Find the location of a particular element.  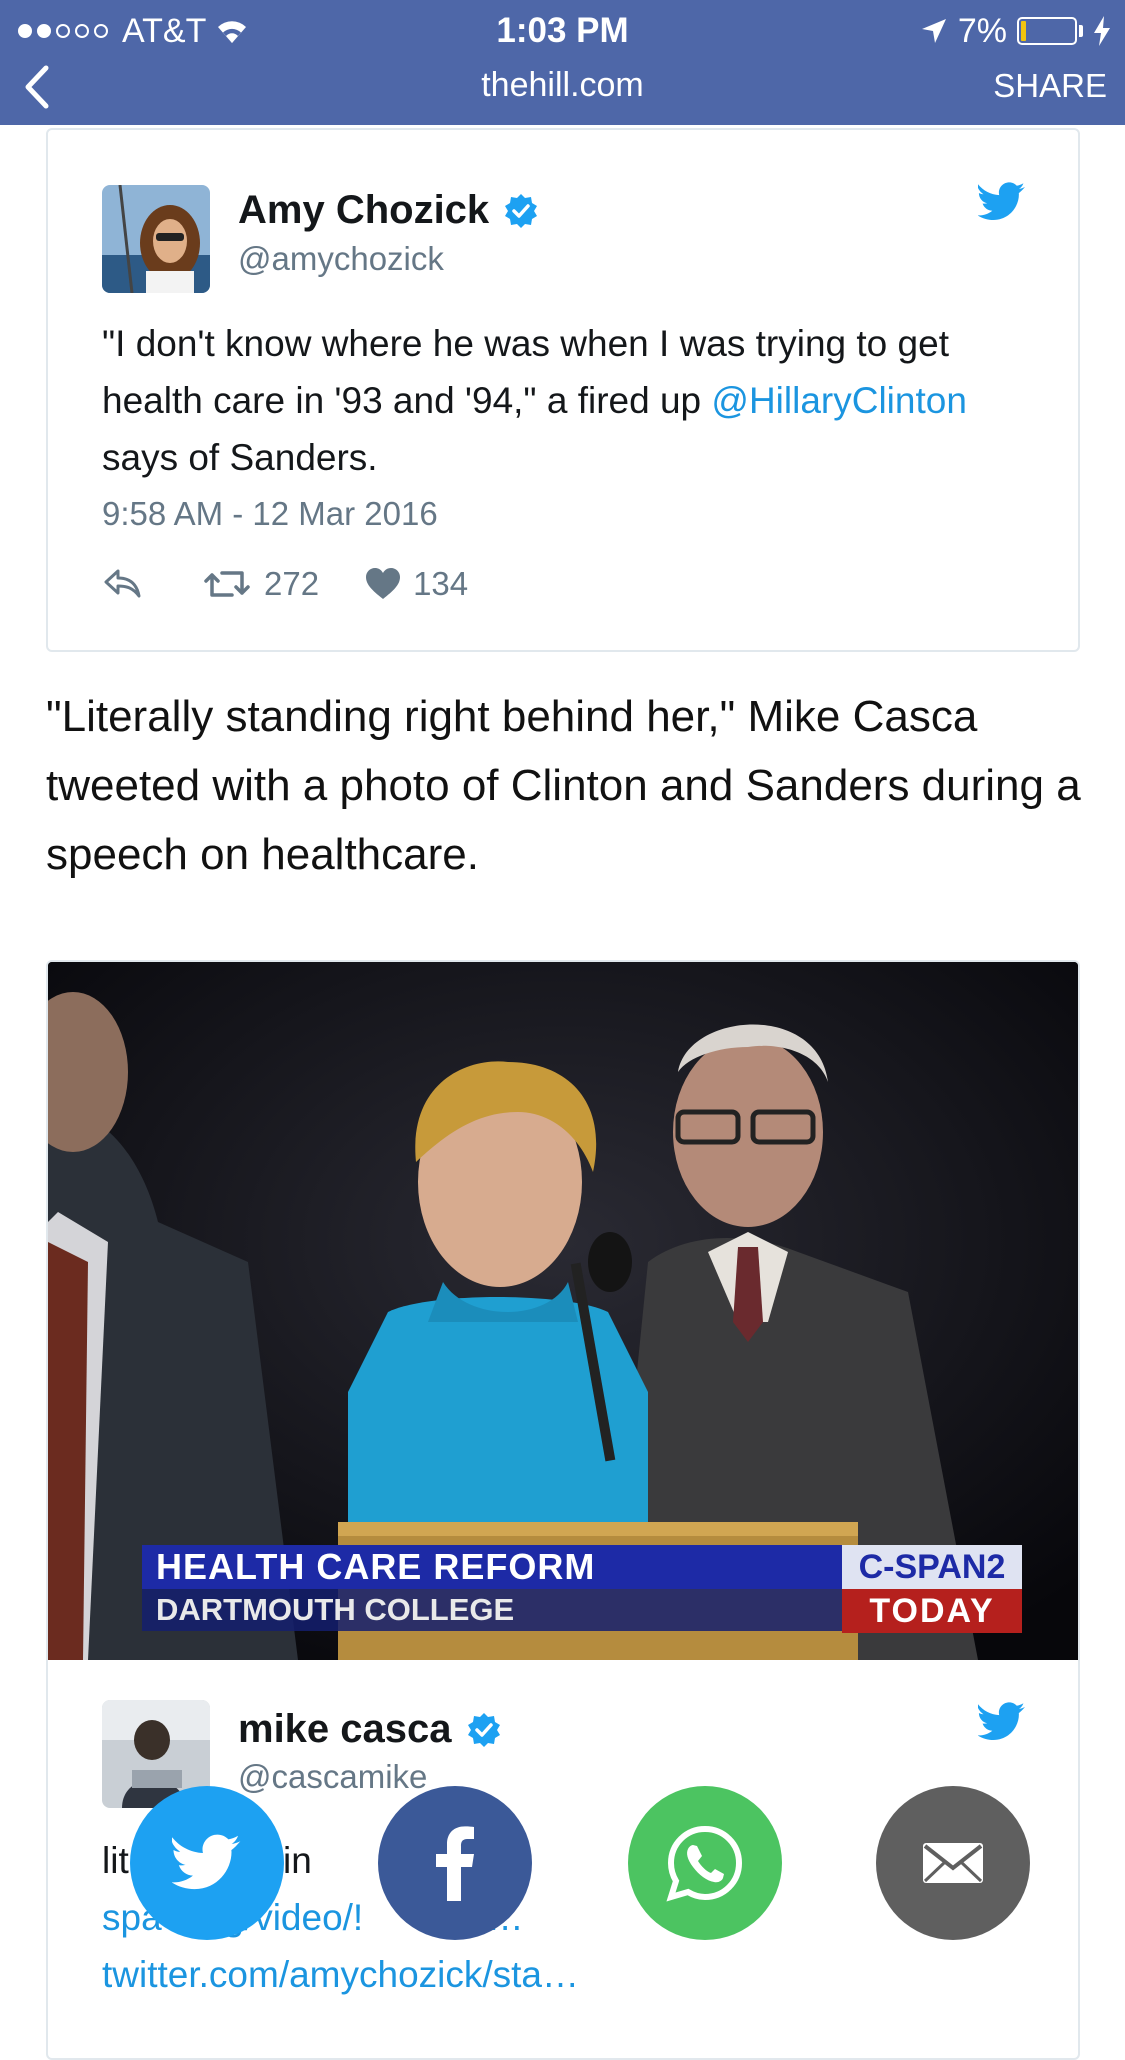

like-action: 134 is located at coordinates (416, 584).